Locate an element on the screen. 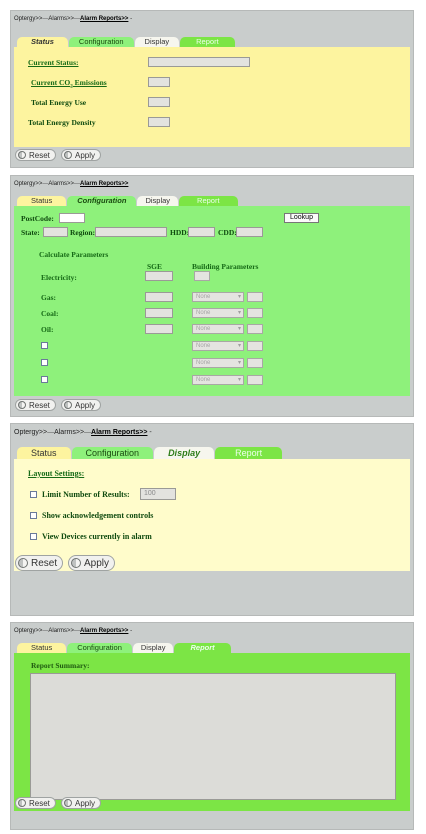  custom-fuel-select-1: None ▾ is located at coordinates (218, 346).